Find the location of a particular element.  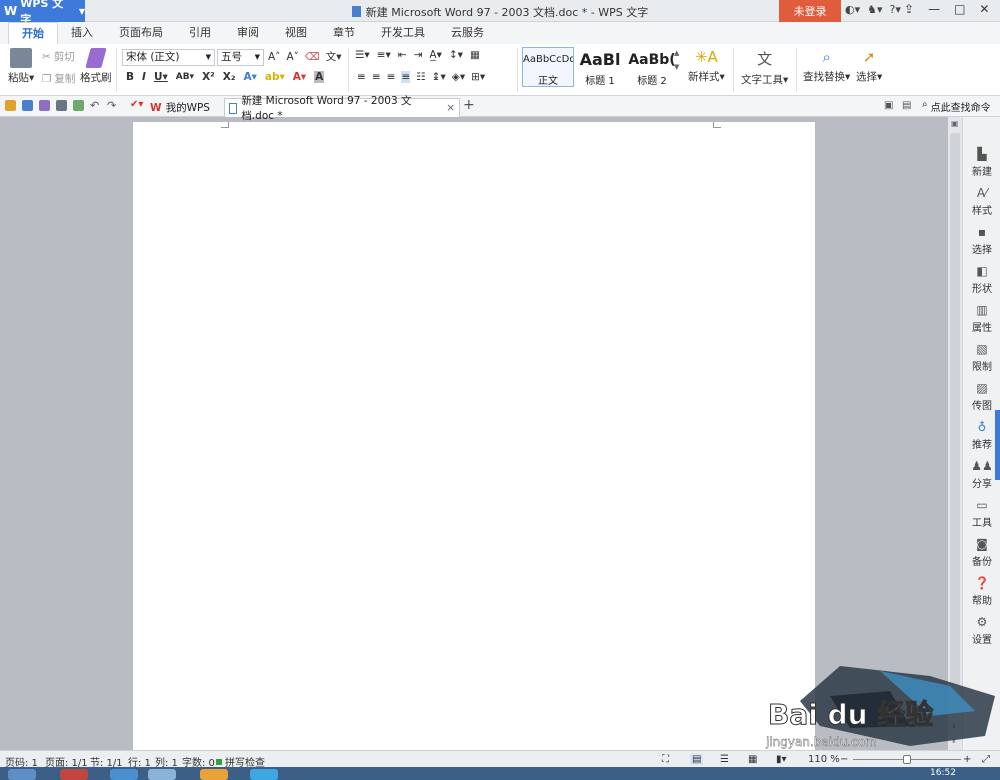

zoom-in-icon: + is located at coordinates (967, 759).